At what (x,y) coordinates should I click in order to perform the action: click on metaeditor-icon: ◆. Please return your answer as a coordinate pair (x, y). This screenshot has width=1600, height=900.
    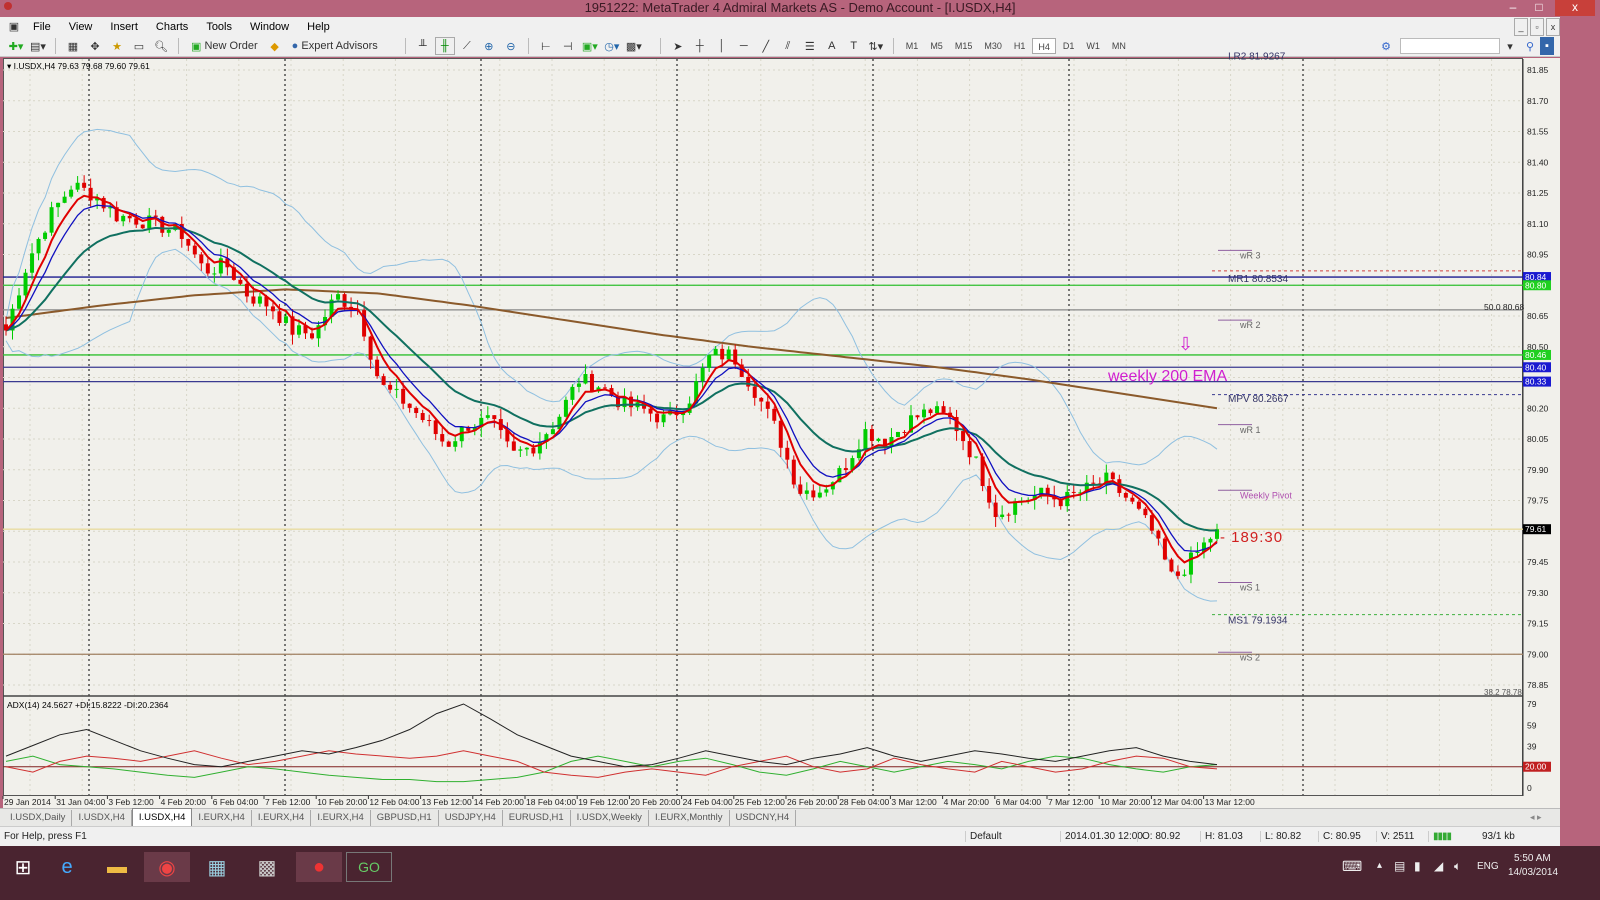
    Looking at the image, I should click on (275, 46).